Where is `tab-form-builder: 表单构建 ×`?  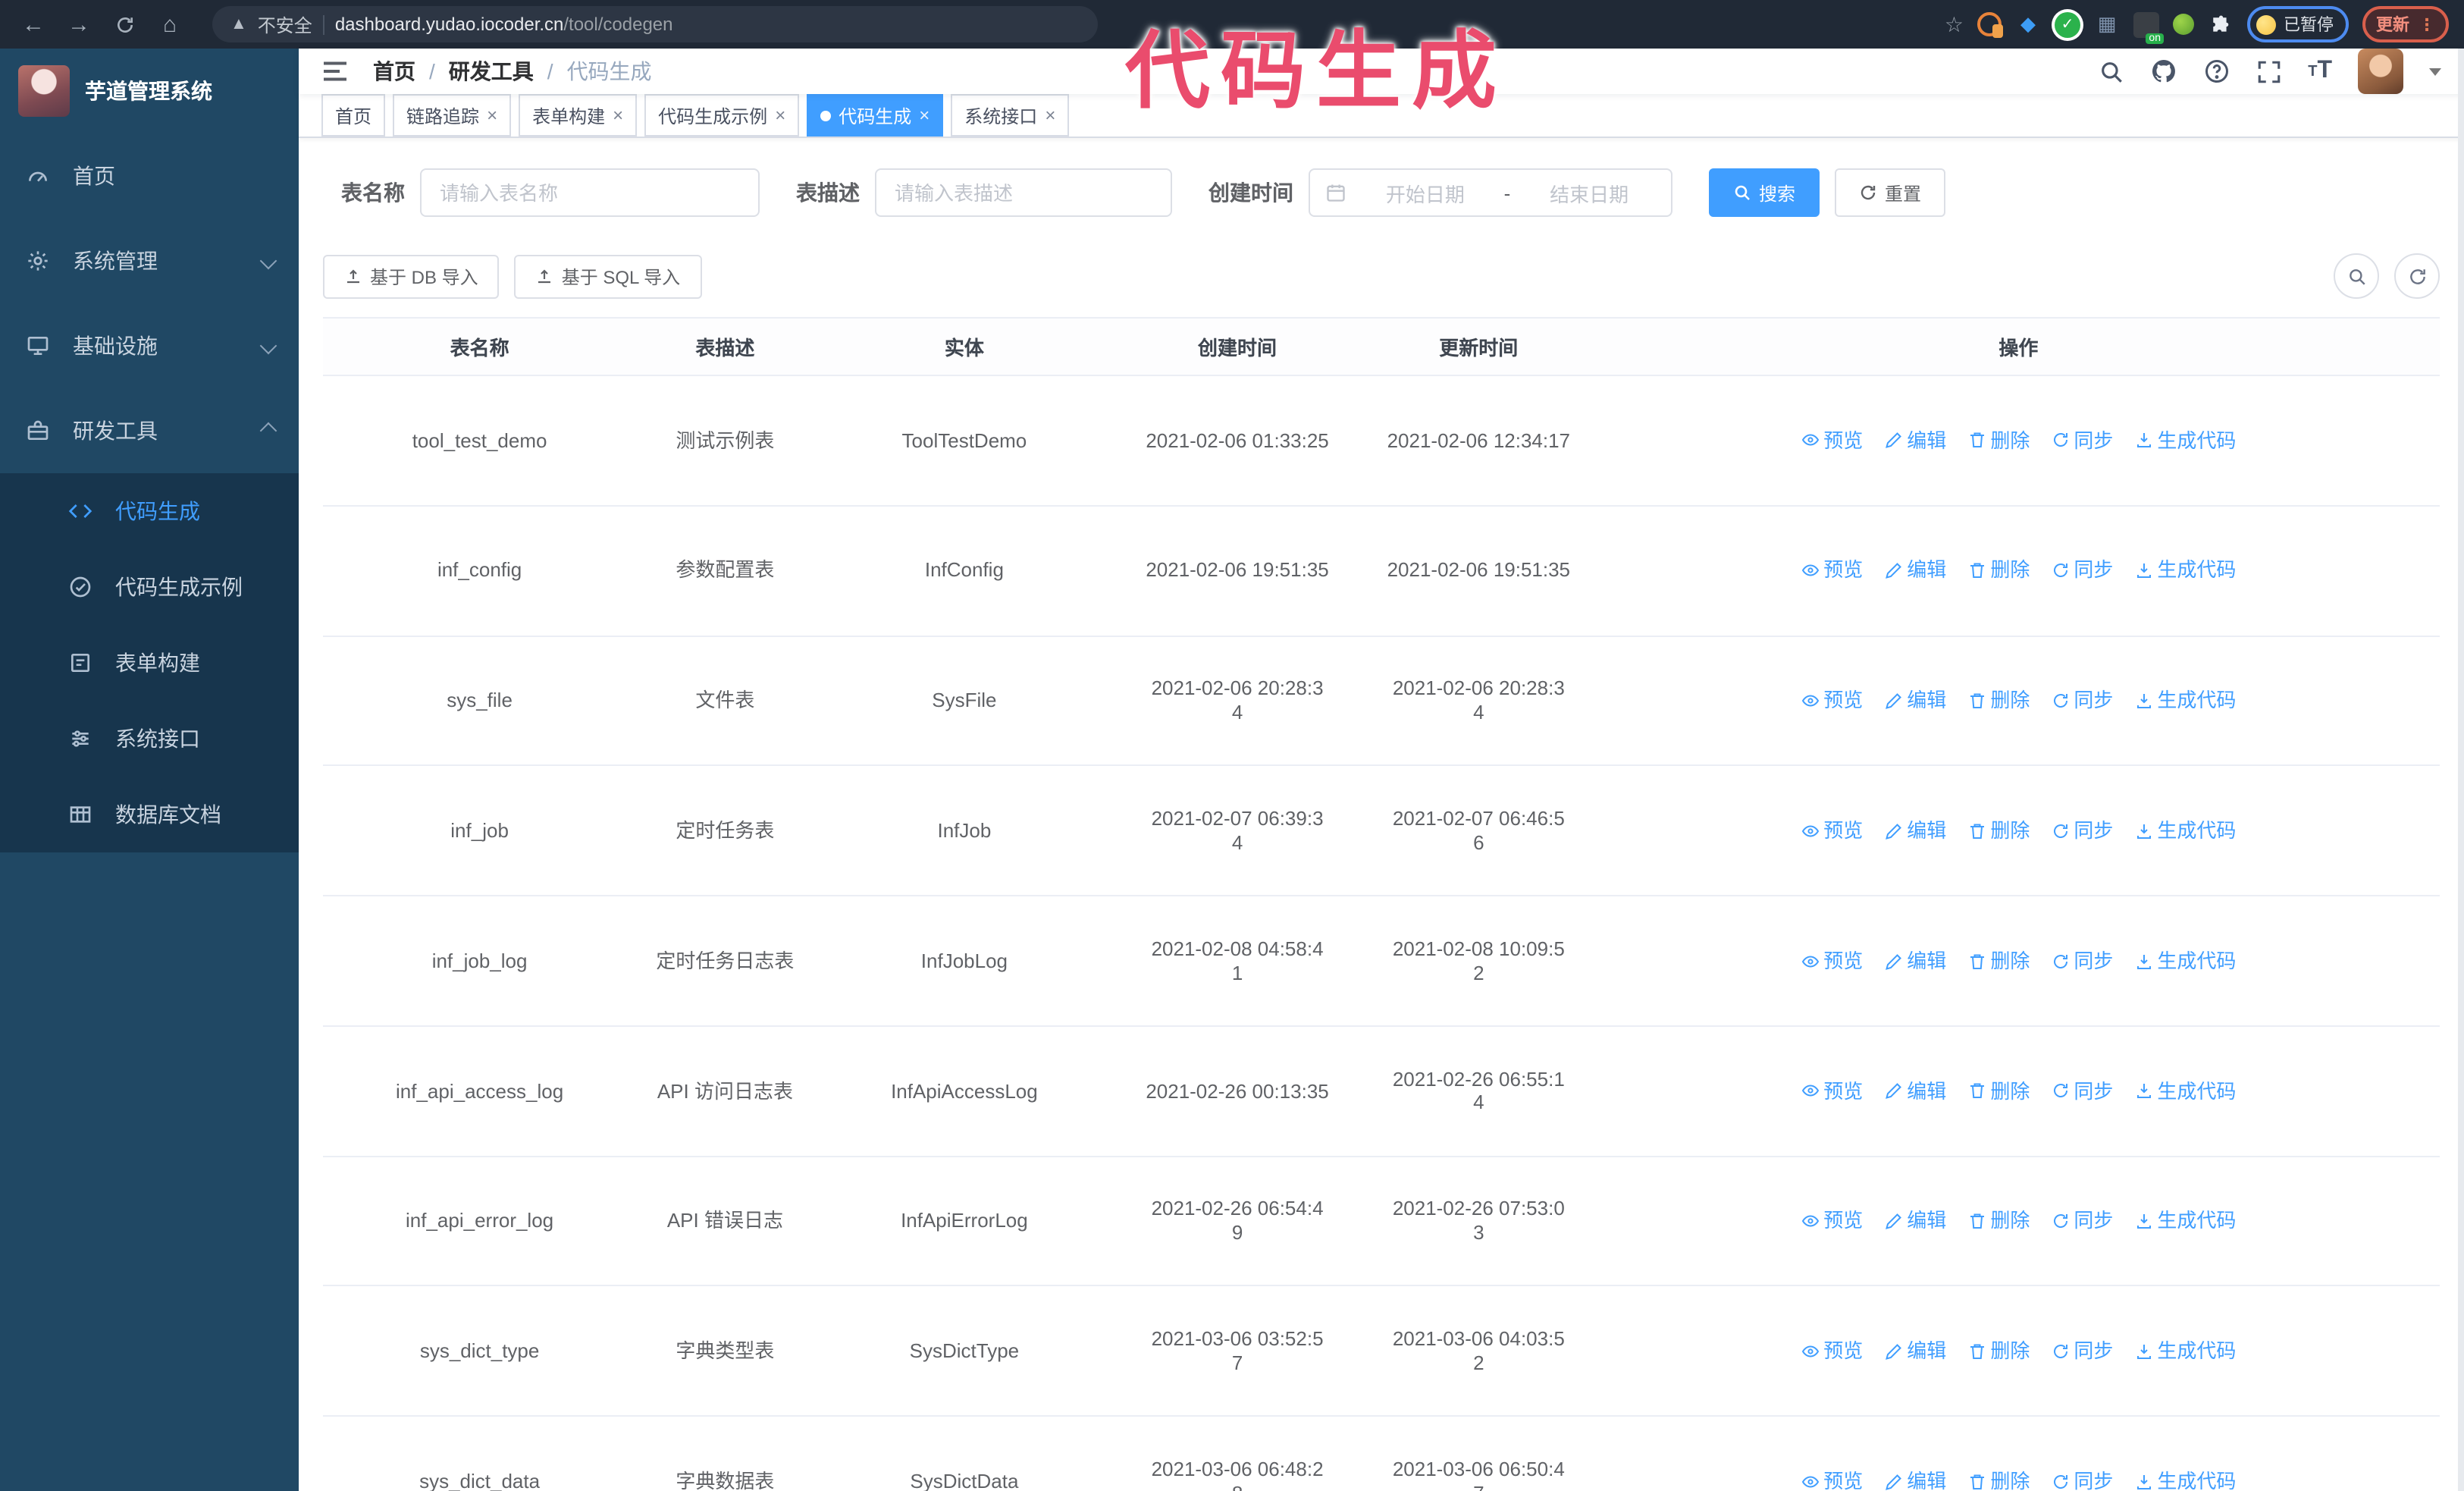 tab-form-builder: 表单构建 × is located at coordinates (578, 115).